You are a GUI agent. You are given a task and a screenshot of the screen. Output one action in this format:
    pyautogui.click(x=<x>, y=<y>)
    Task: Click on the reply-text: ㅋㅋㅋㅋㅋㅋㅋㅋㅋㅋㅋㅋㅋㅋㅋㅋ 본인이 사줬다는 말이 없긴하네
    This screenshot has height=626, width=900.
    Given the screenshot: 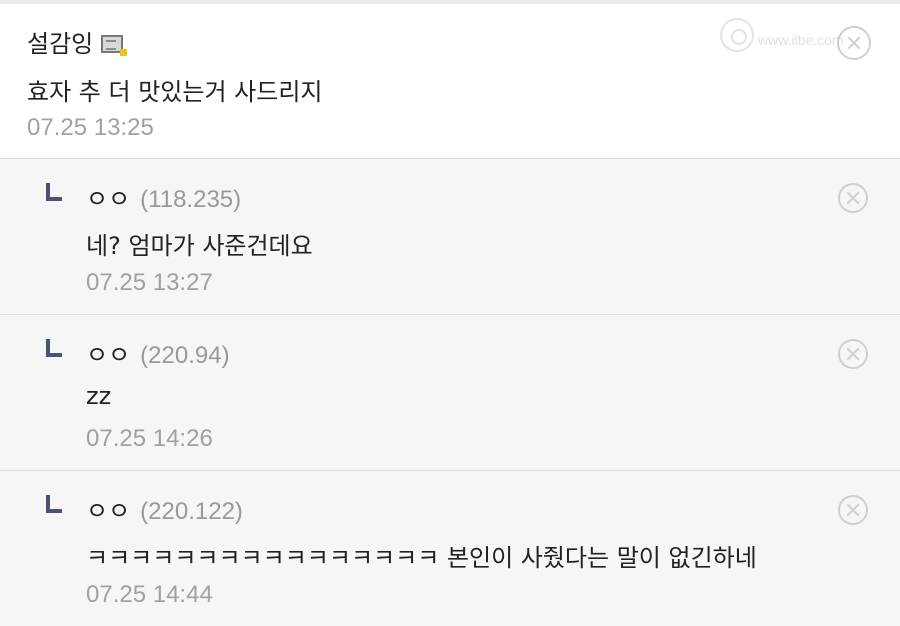 What is the action you would take?
    pyautogui.click(x=421, y=558)
    